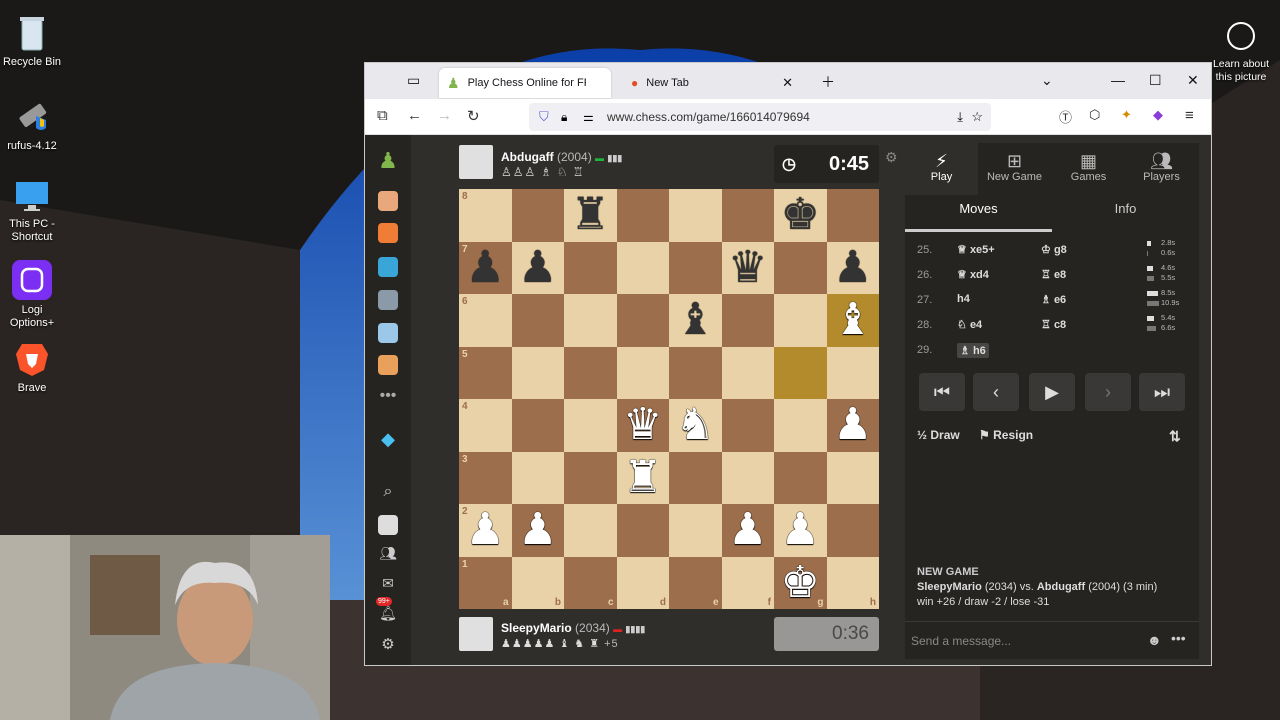 The width and height of the screenshot is (1280, 720). Describe the element at coordinates (537, 582) in the screenshot. I see `square-b1: b` at that location.